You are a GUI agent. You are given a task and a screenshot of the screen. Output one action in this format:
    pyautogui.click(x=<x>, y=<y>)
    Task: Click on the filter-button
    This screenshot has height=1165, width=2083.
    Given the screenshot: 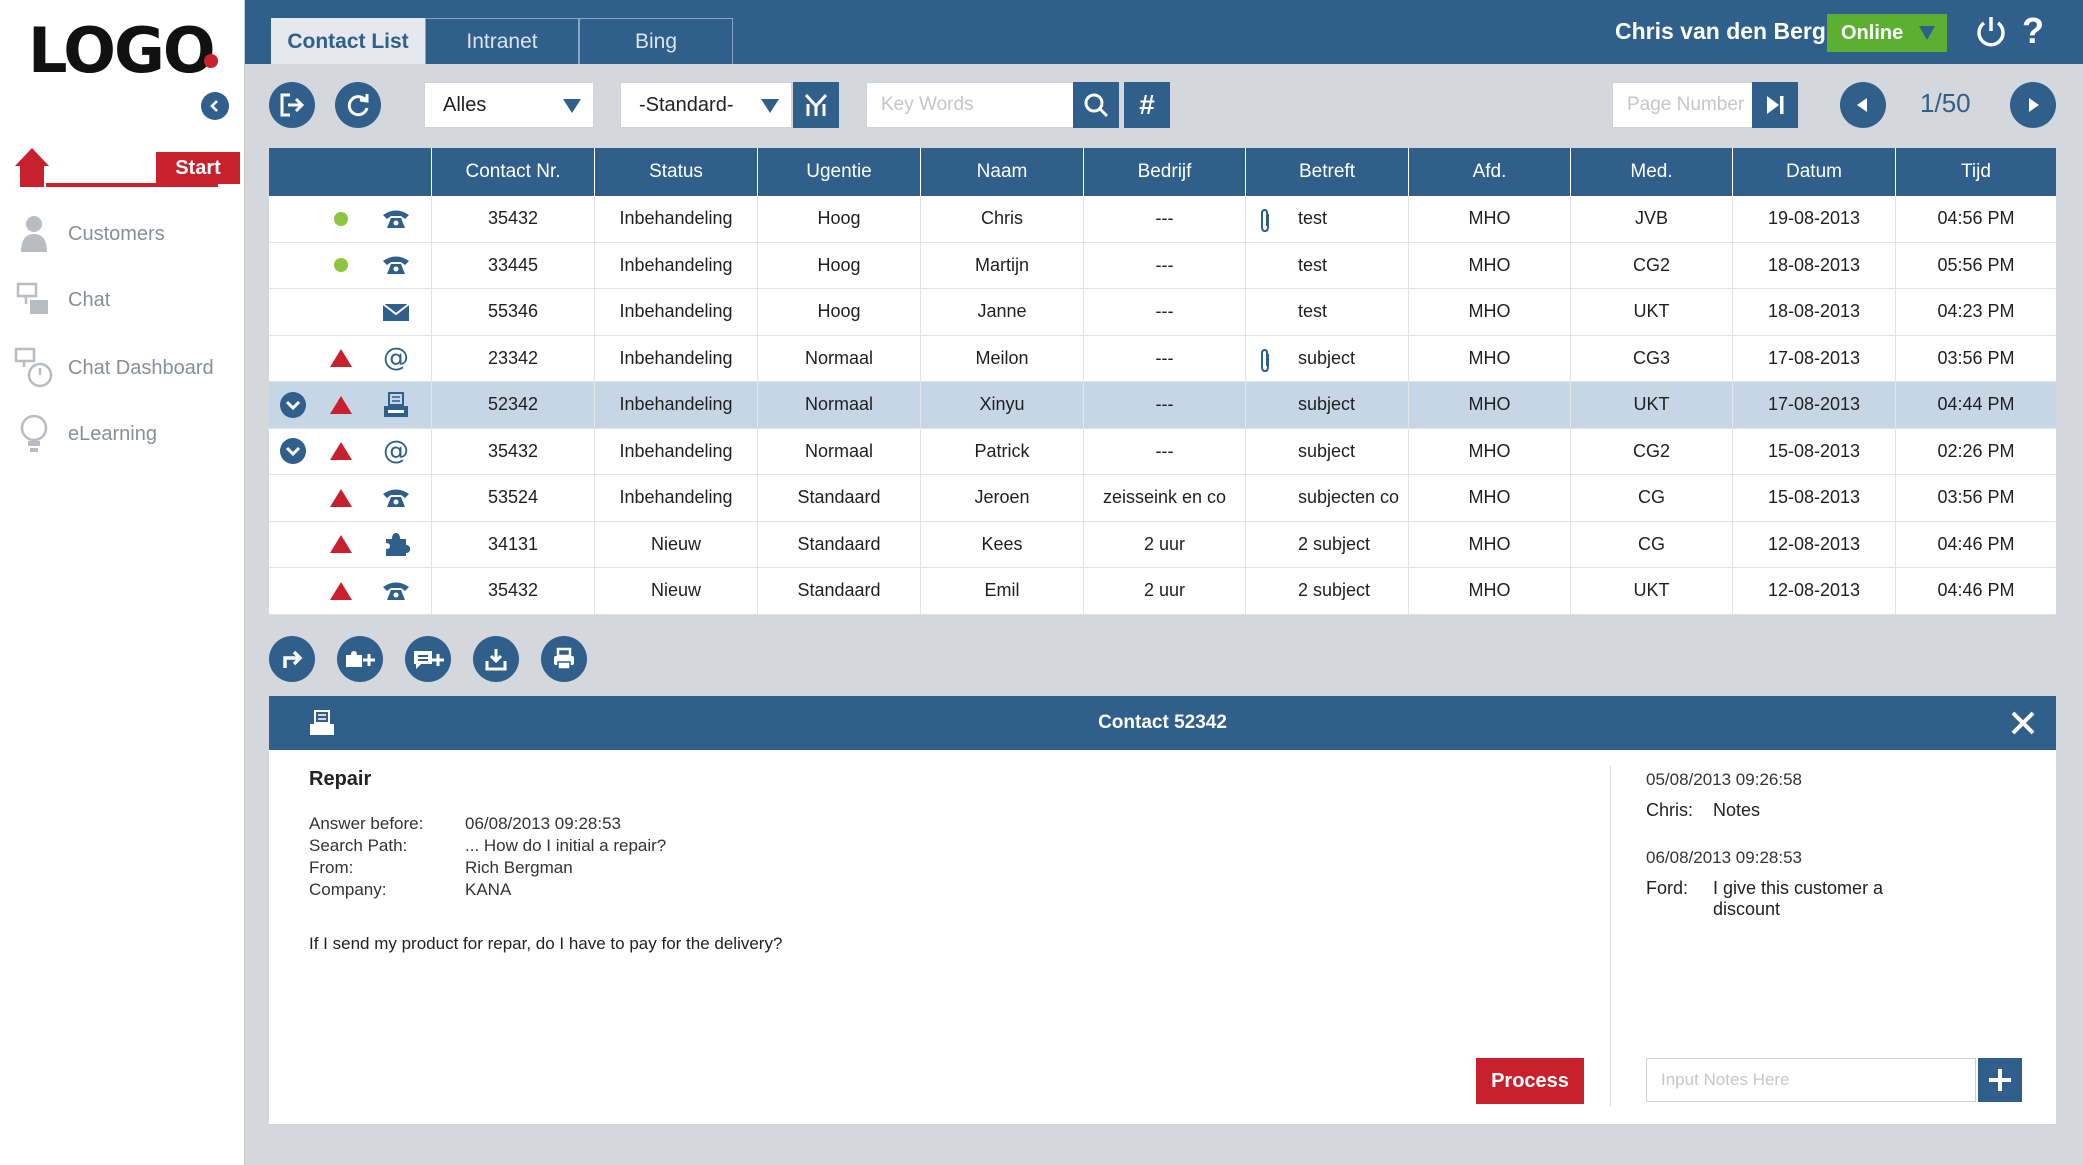 What is the action you would take?
    pyautogui.click(x=816, y=105)
    